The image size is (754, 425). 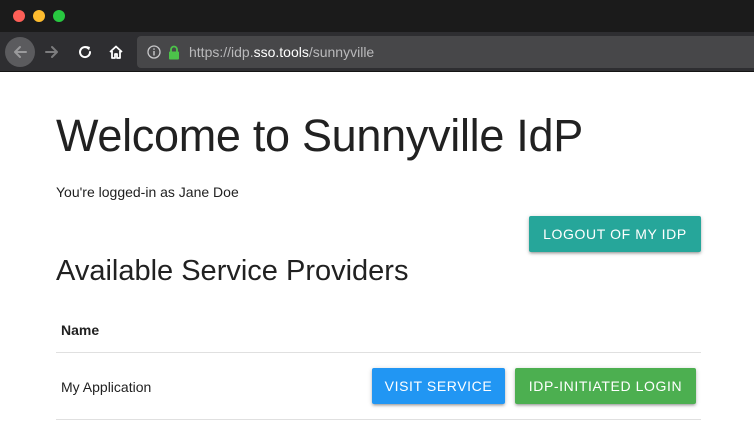 What do you see at coordinates (174, 52) in the screenshot?
I see `lock-icon` at bounding box center [174, 52].